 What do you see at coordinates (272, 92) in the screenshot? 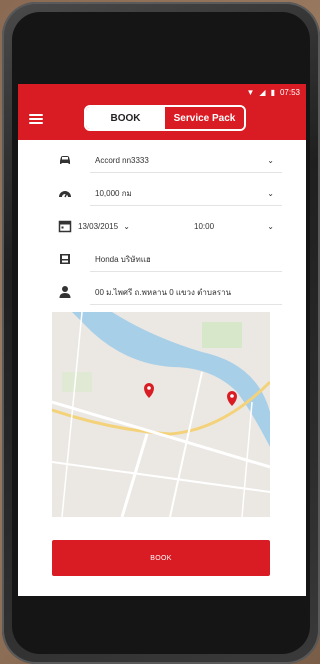
I see `battery-icon: ▮` at bounding box center [272, 92].